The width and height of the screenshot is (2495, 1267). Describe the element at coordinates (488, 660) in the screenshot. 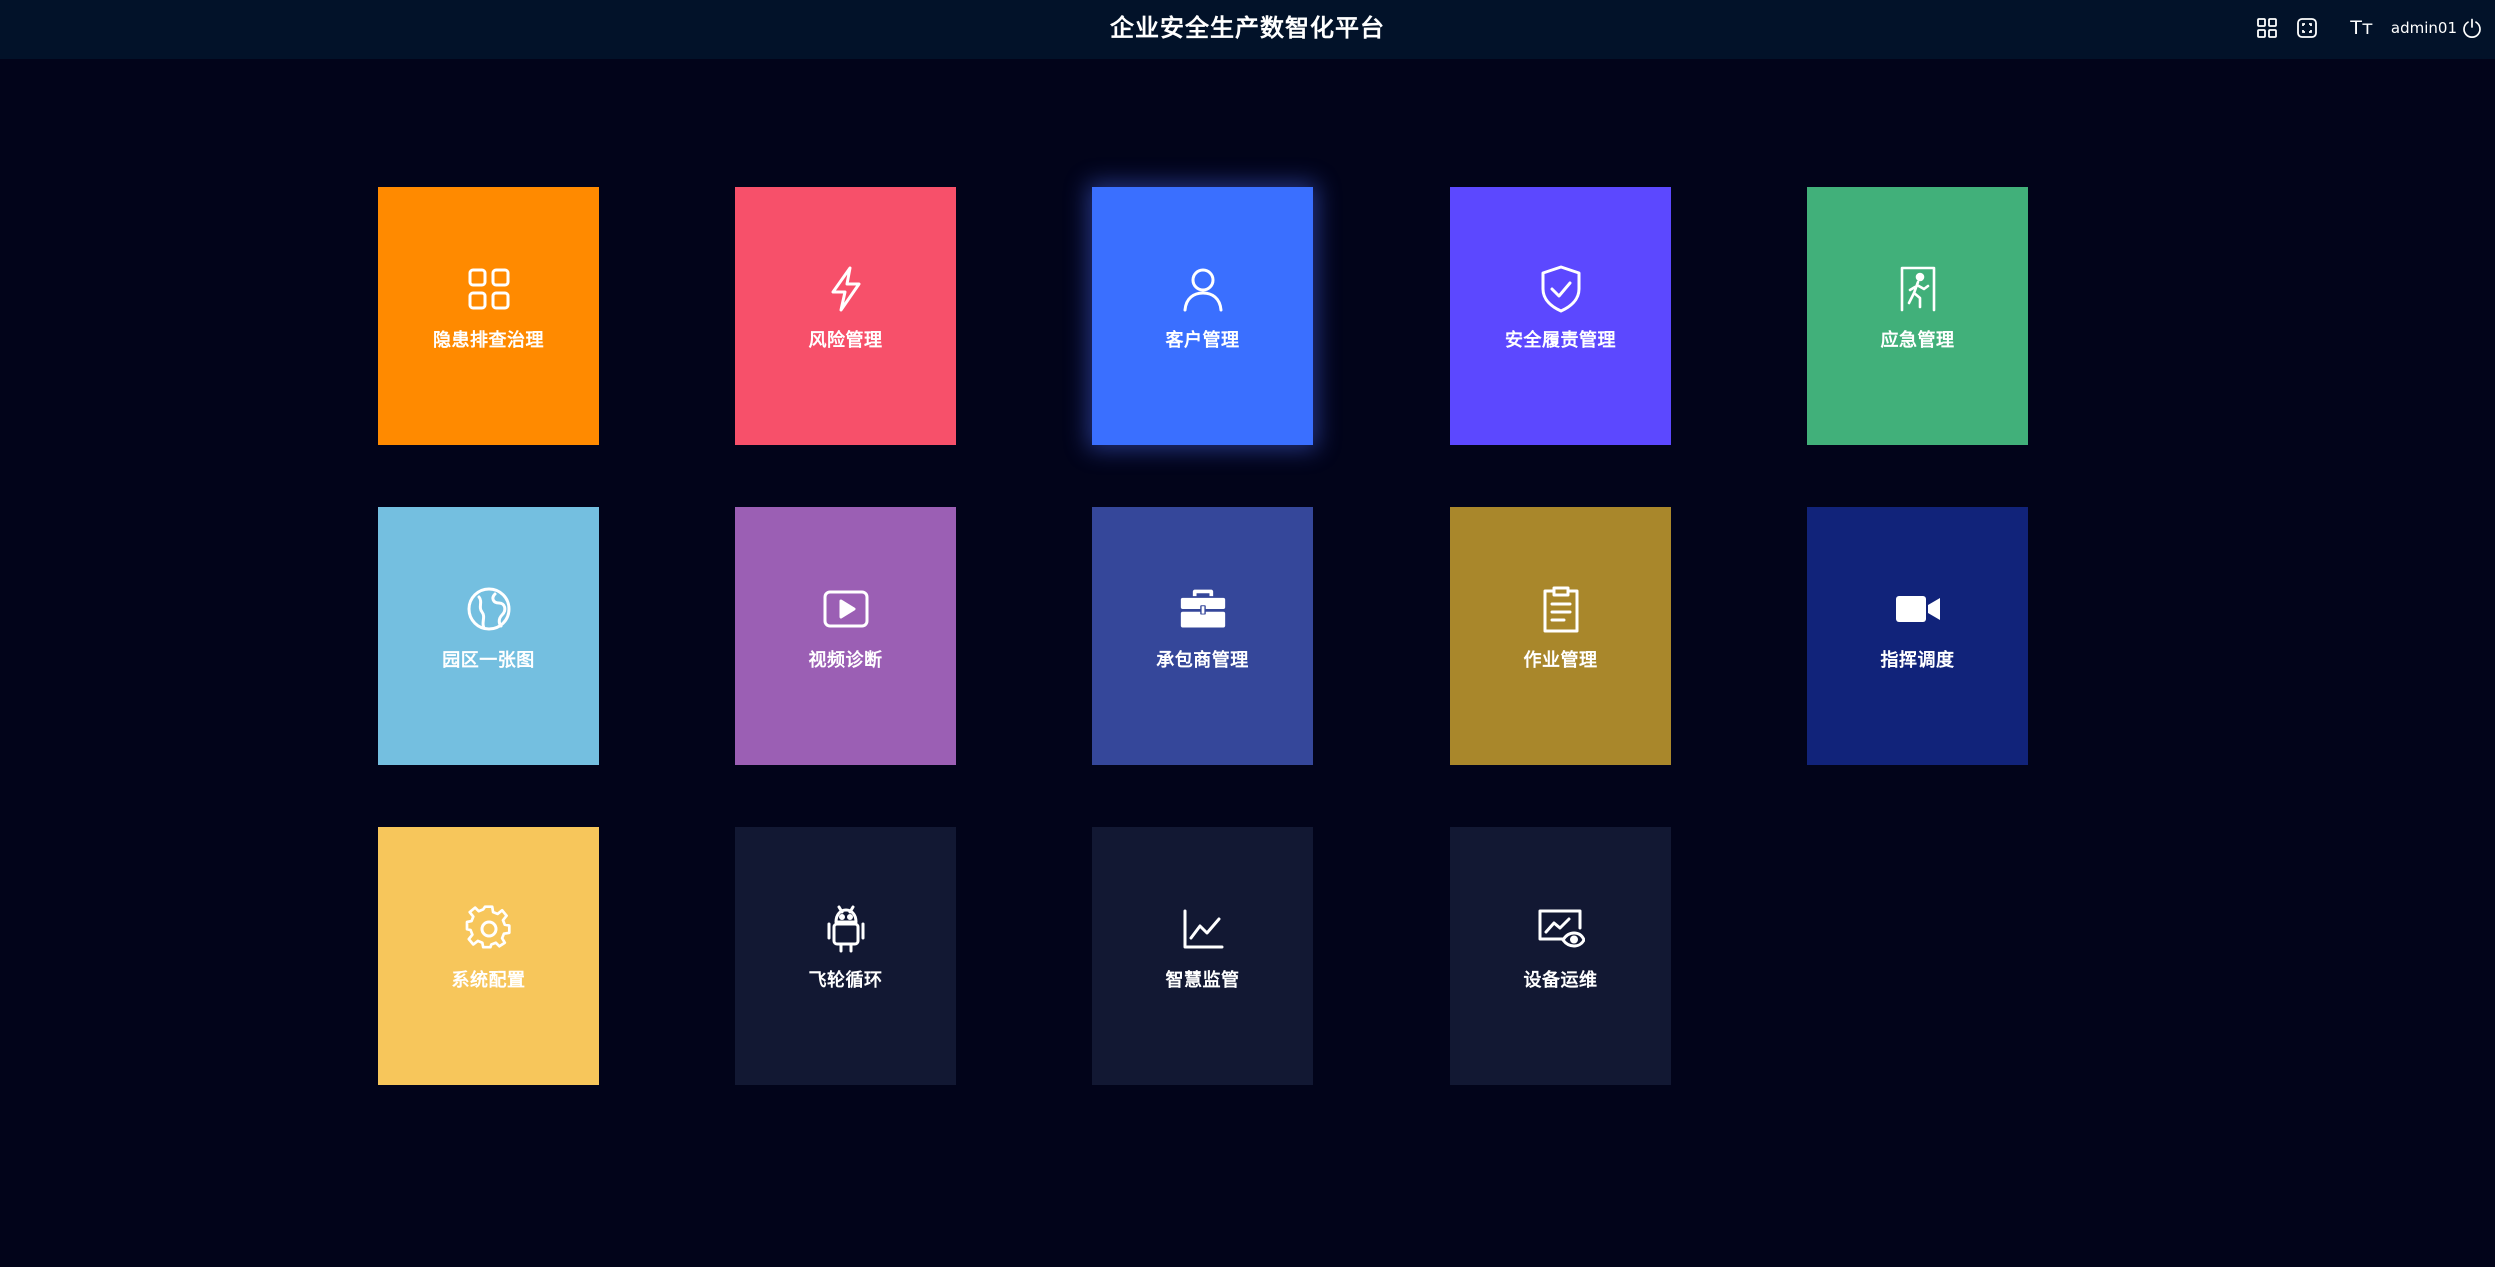

I see `module-label: 园区一张图` at that location.